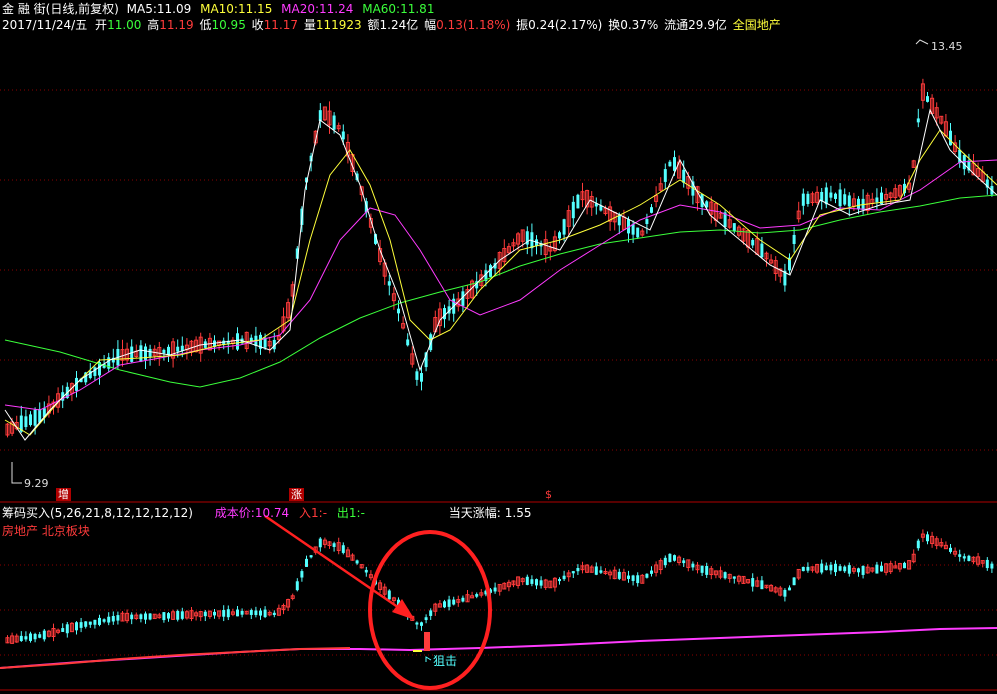 This screenshot has height=694, width=997. What do you see at coordinates (46, 531) in the screenshot?
I see `sector-tags: 房地产 北京板块` at bounding box center [46, 531].